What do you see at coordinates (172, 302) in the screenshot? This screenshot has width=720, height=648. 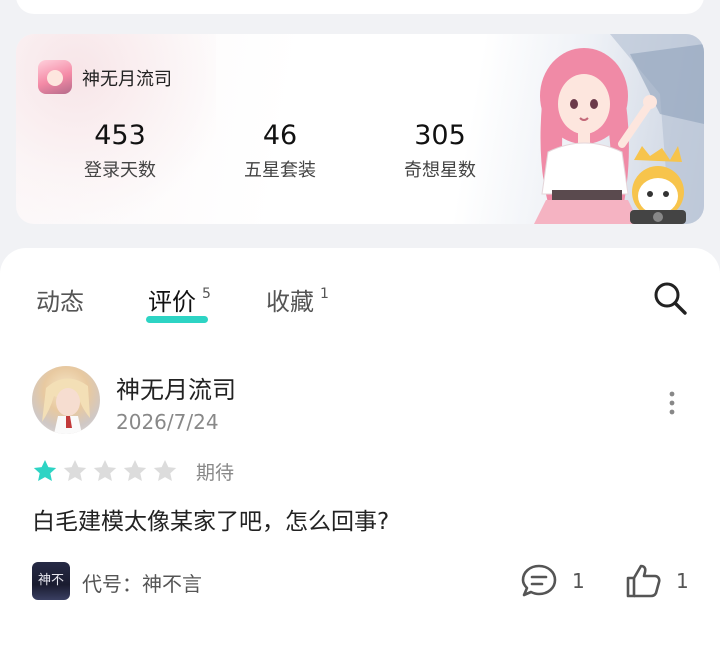 I see `tab-label: 评价` at bounding box center [172, 302].